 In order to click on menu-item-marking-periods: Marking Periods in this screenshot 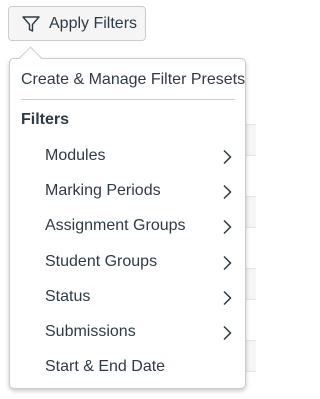, I will do `click(127, 191)`.